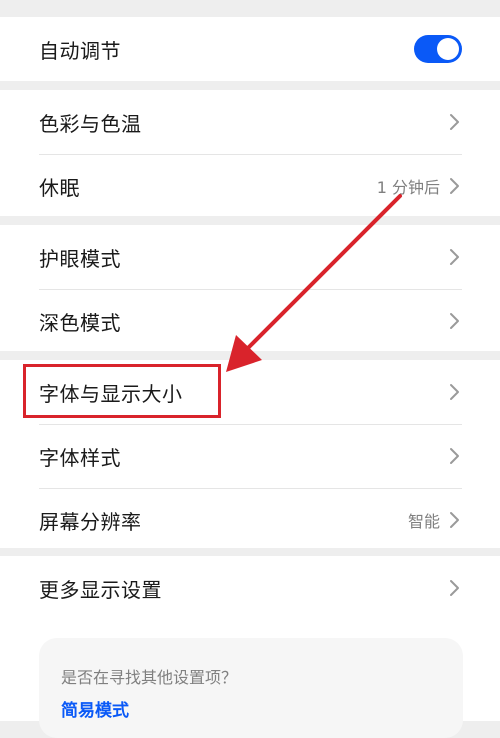 Image resolution: width=500 pixels, height=738 pixels. What do you see at coordinates (250, 392) in the screenshot?
I see `font-display-size-row: 字体与显示大小` at bounding box center [250, 392].